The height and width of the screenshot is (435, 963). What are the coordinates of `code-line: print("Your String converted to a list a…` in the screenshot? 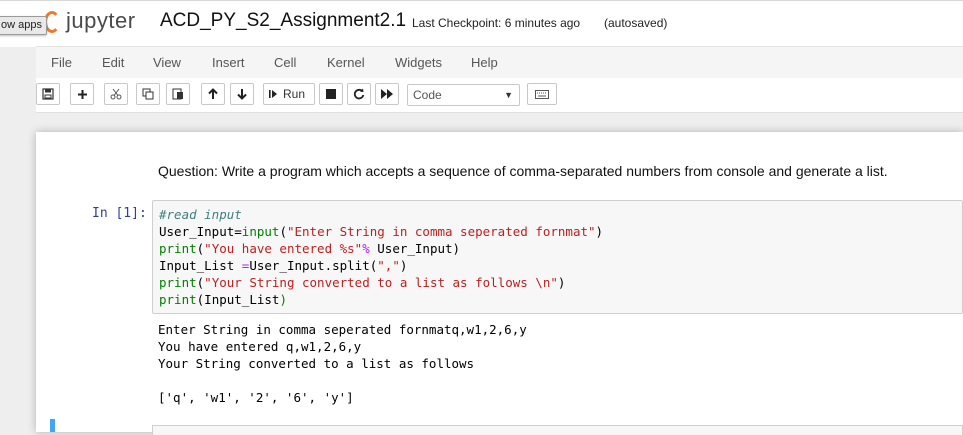 It's located at (362, 282).